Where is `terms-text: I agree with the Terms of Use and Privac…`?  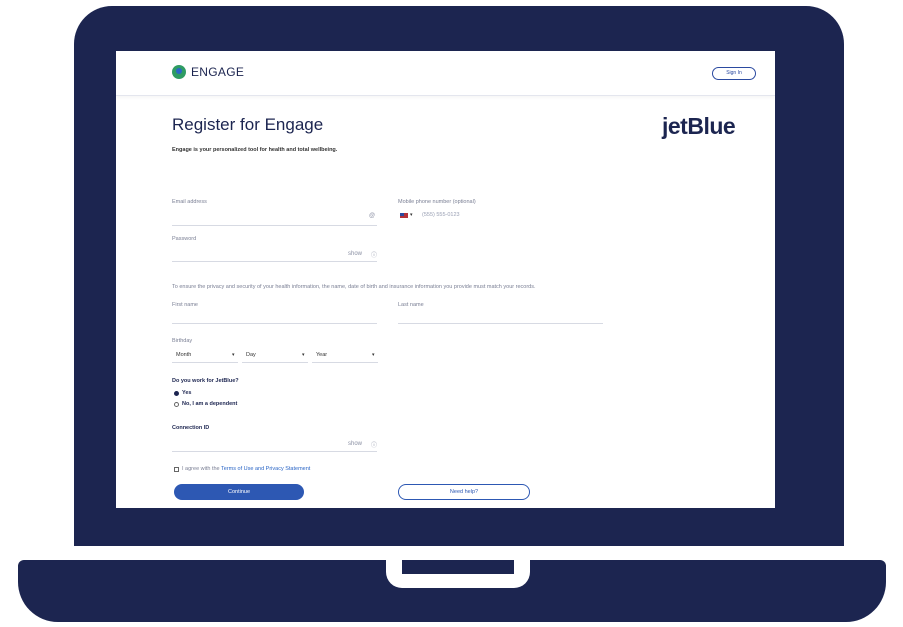
terms-text: I agree with the Terms of Use and Privac… is located at coordinates (246, 469).